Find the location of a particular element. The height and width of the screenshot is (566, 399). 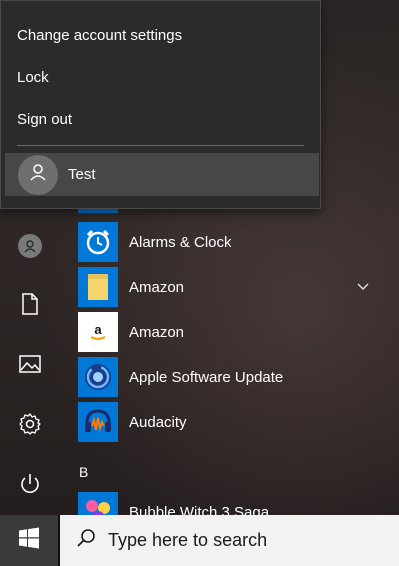

start-button is located at coordinates (29, 540).